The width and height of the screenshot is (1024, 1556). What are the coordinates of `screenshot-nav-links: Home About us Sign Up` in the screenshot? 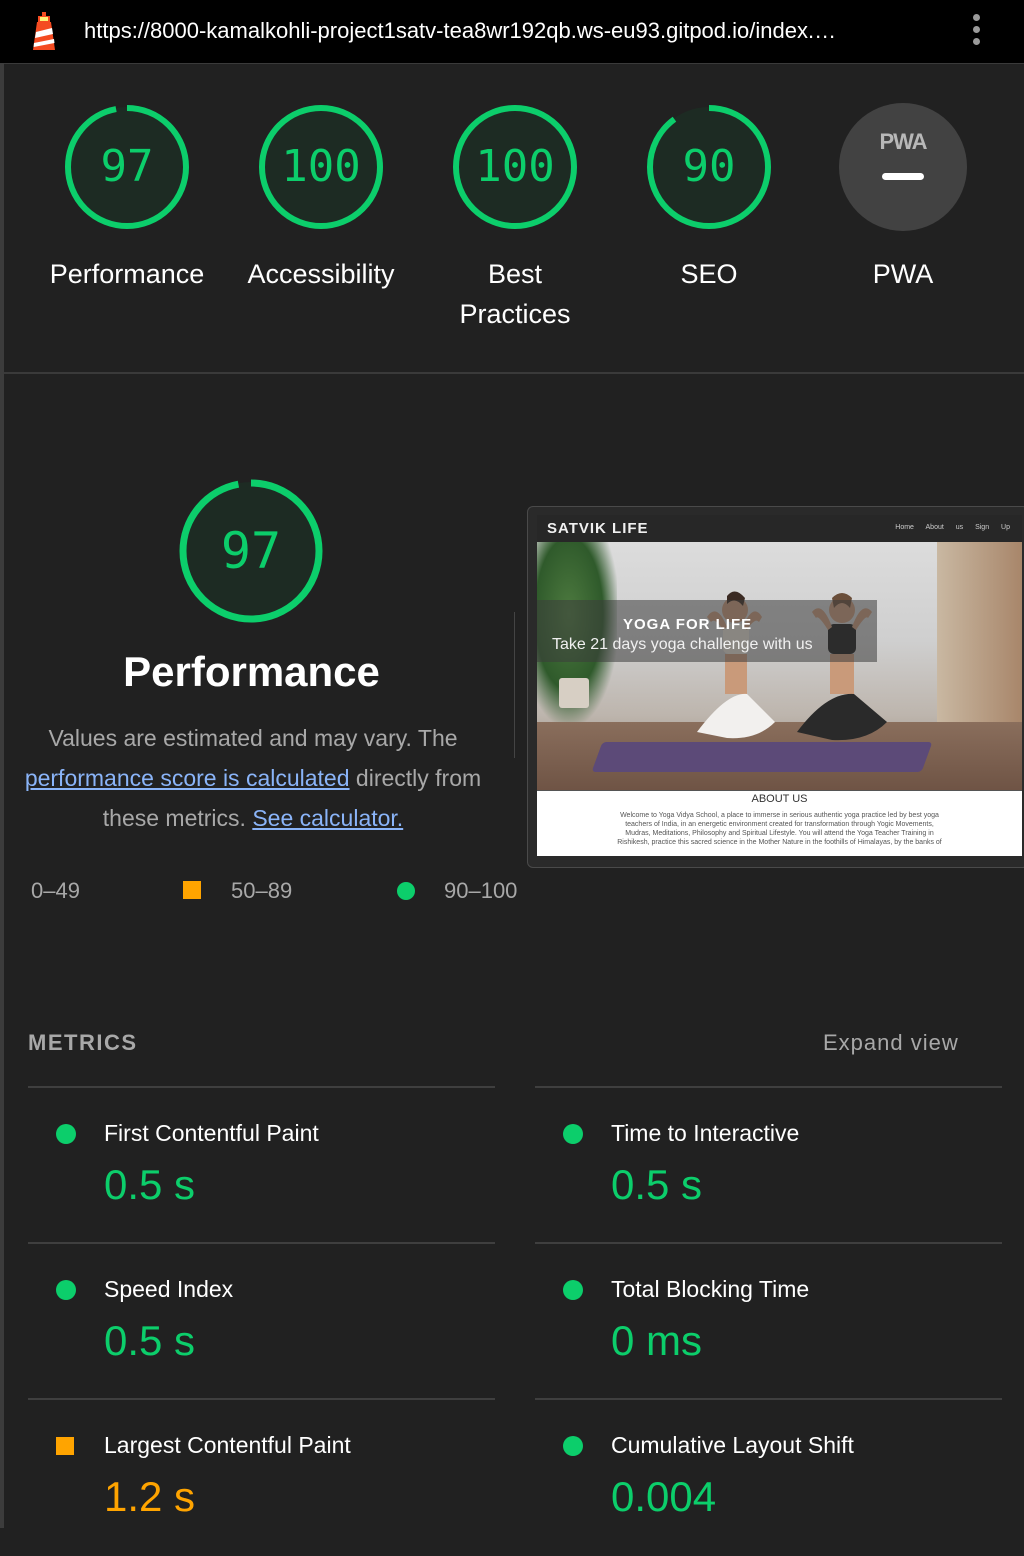 It's located at (952, 527).